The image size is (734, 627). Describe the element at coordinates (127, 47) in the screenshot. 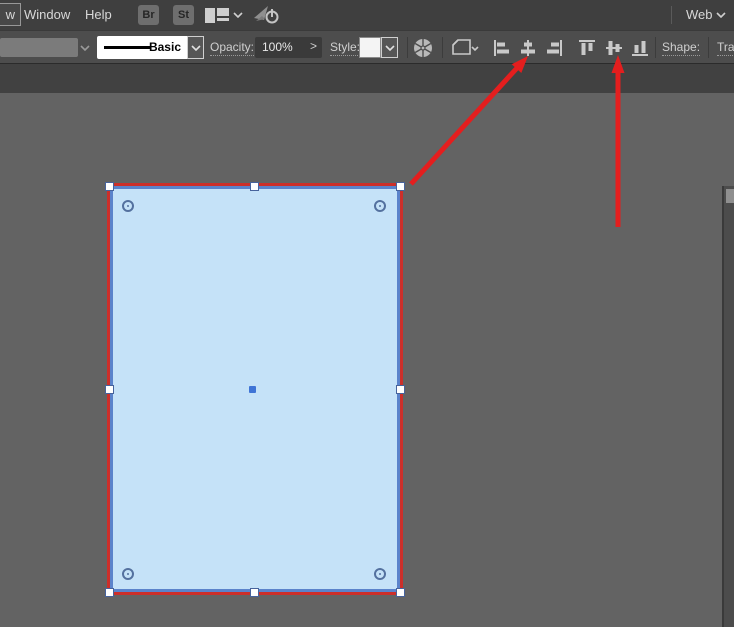

I see `brush-stroke-preview` at that location.